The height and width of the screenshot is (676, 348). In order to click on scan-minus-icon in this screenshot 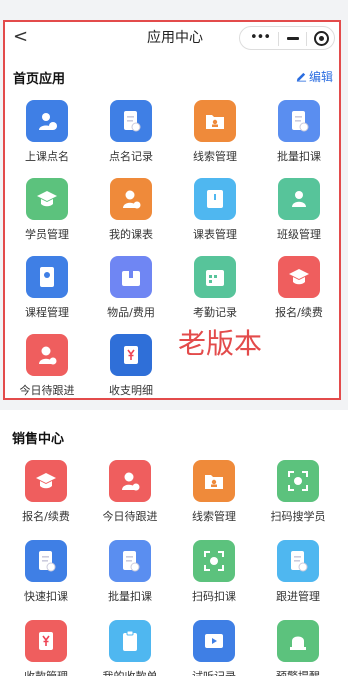, I will do `click(214, 561)`.